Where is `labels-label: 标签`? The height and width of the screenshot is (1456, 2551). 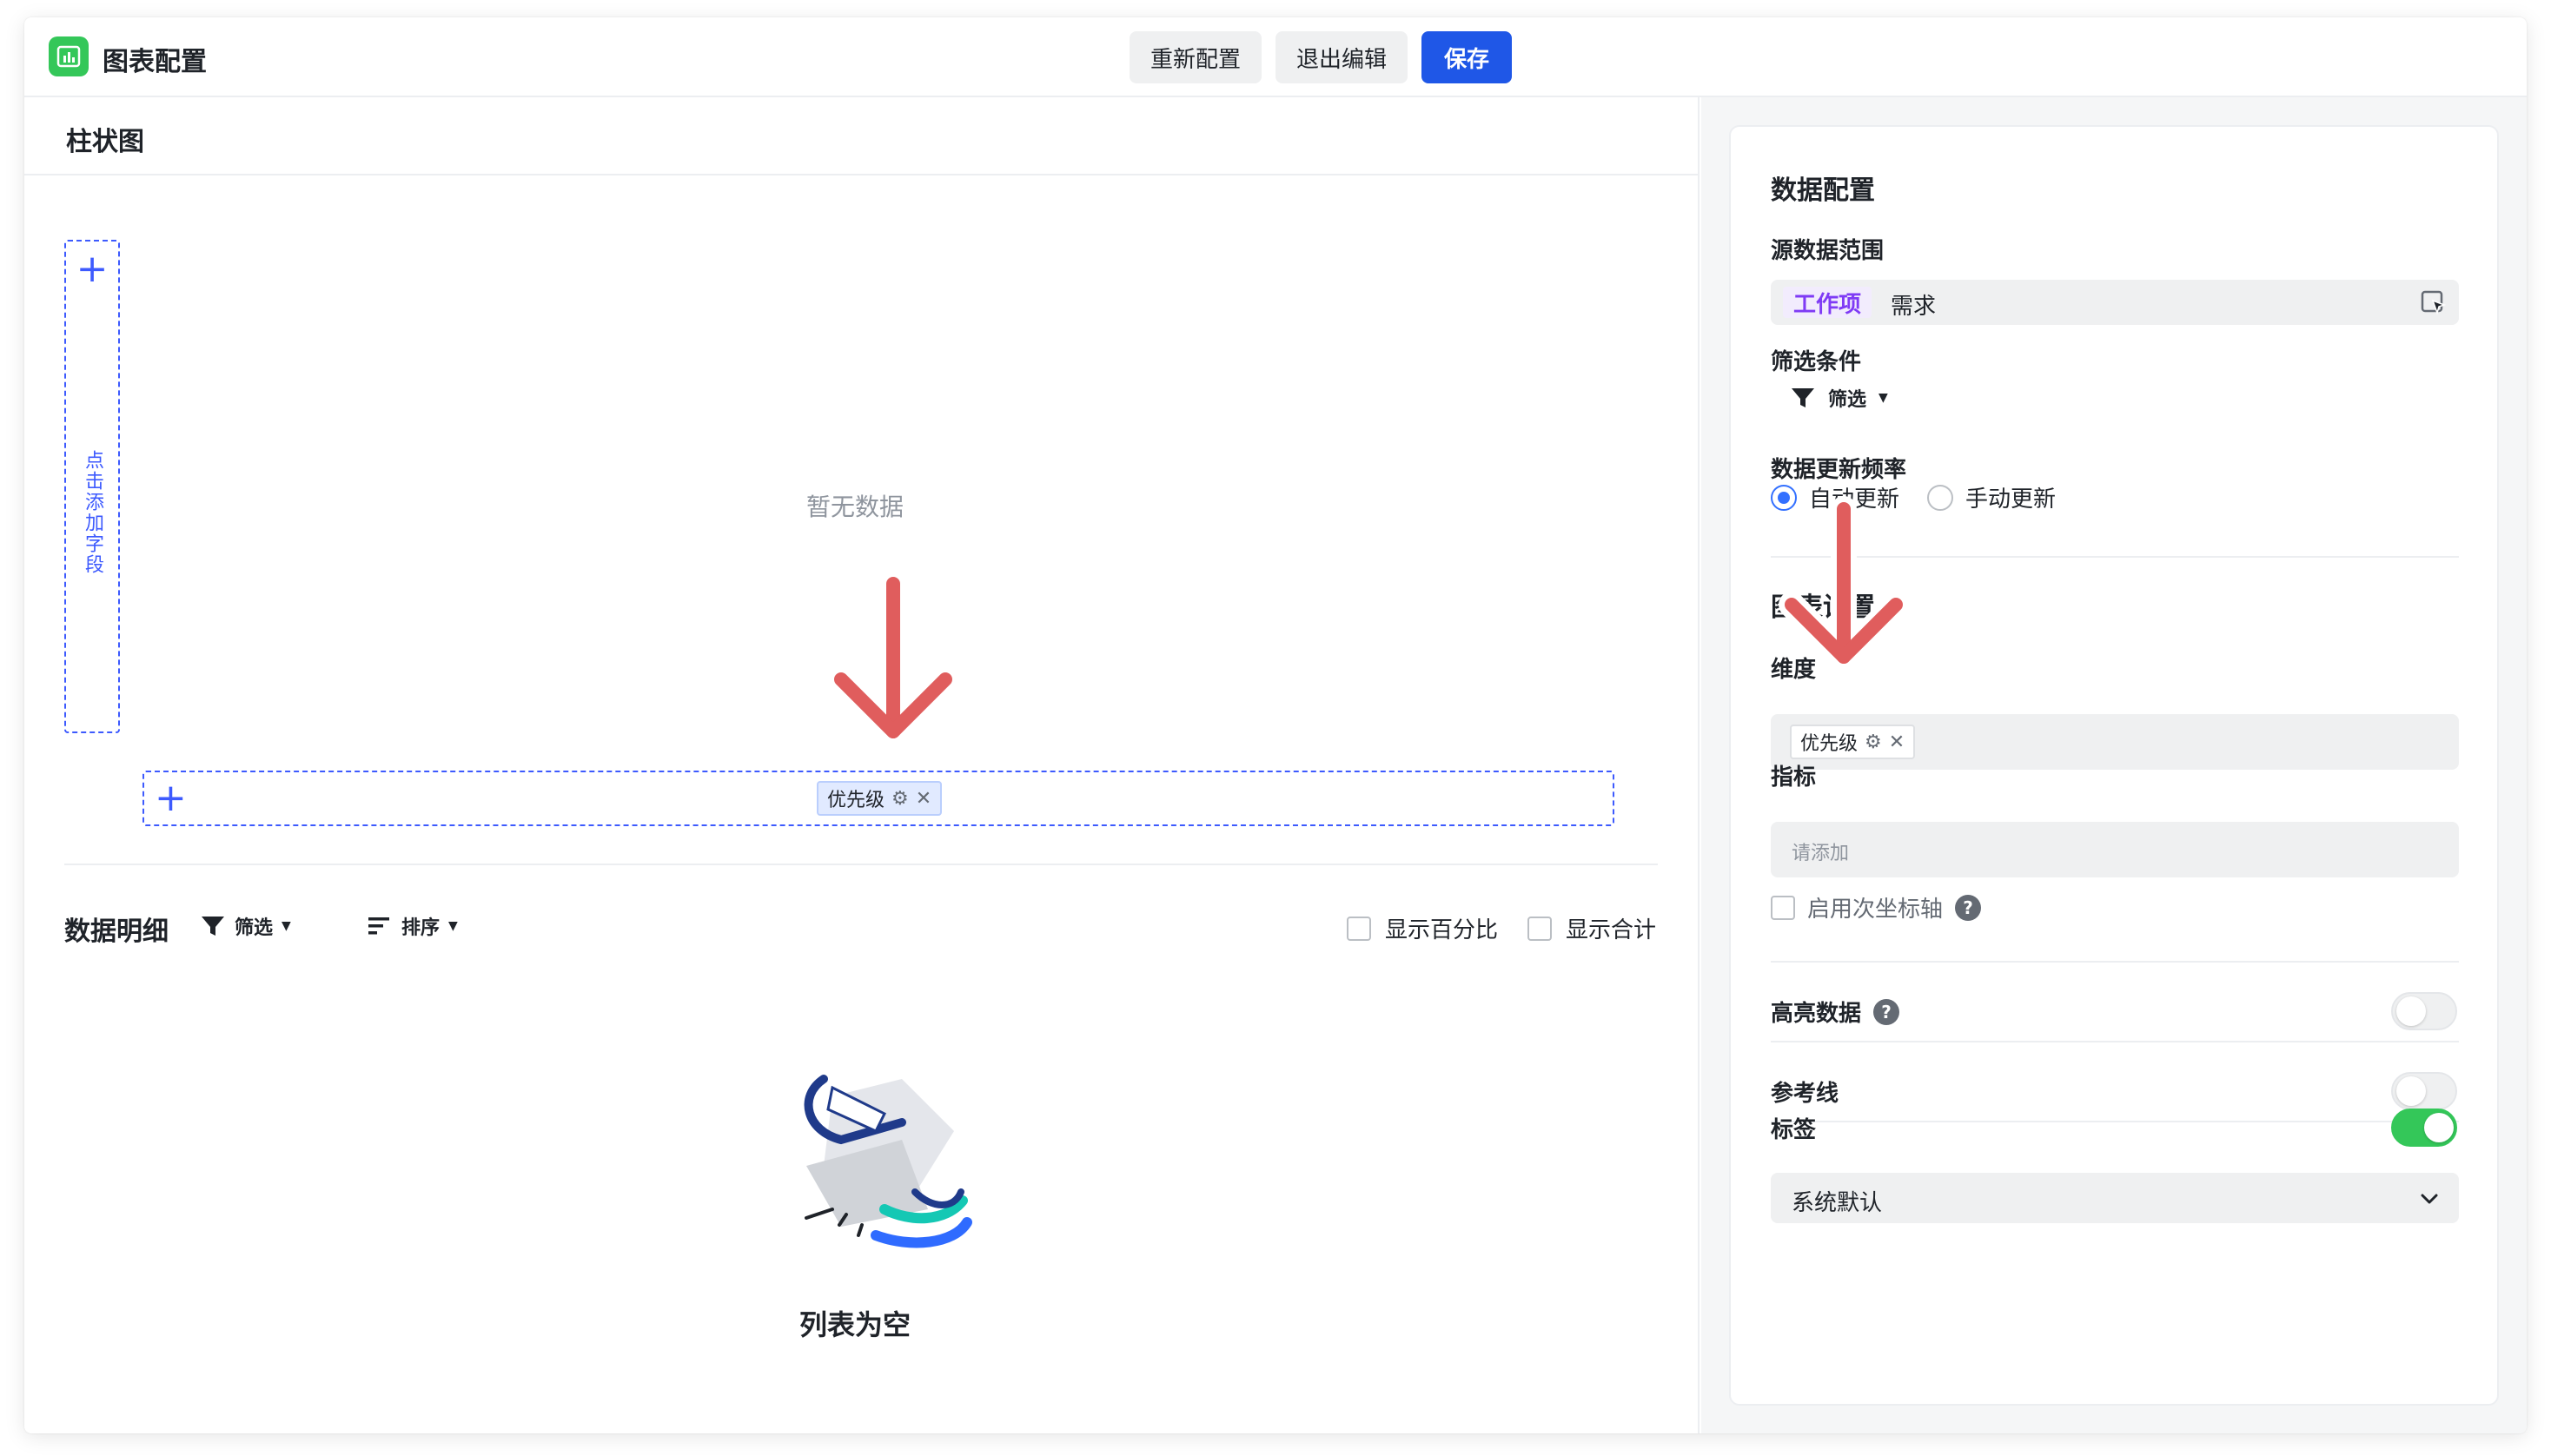 labels-label: 标签 is located at coordinates (1794, 1130).